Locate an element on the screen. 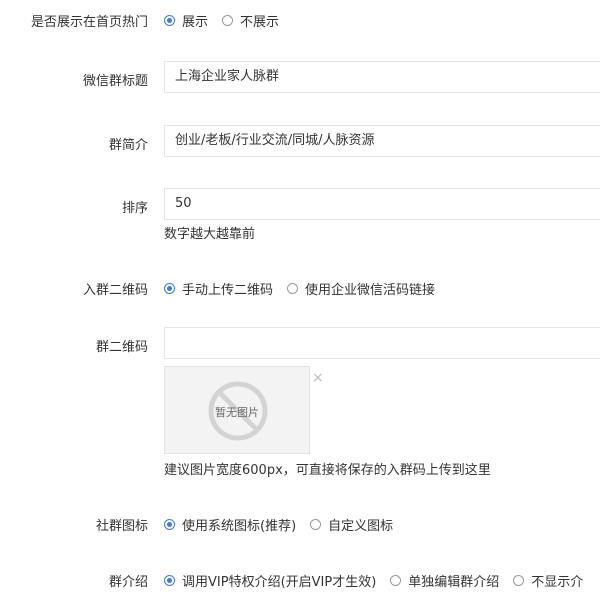 The width and height of the screenshot is (600, 607). show-hot-label: 是否展示在首页热门 is located at coordinates (89, 22).